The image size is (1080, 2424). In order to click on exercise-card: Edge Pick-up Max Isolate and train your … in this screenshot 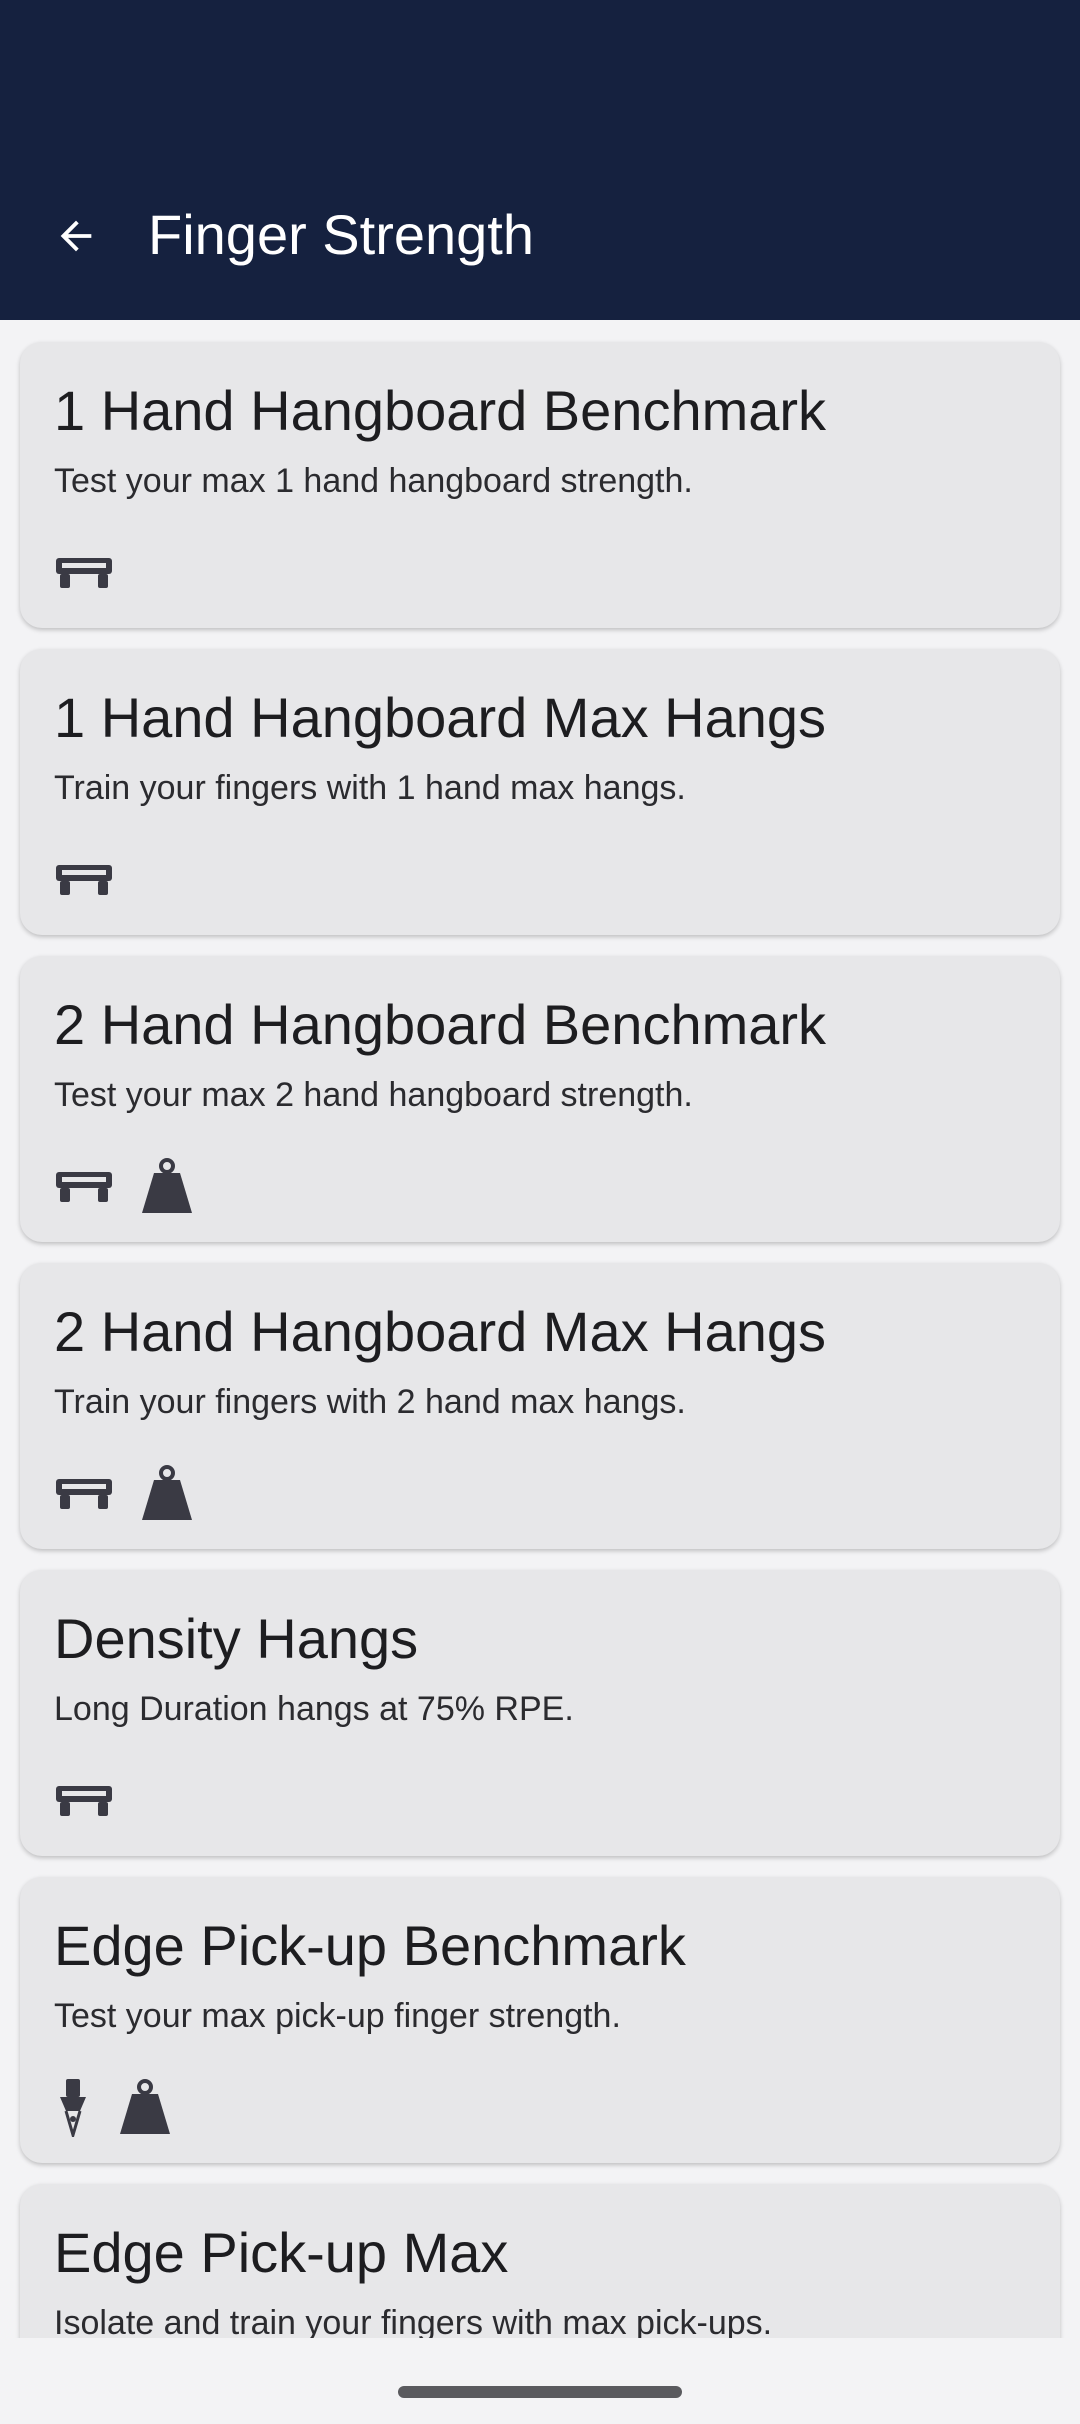, I will do `click(540, 2261)`.